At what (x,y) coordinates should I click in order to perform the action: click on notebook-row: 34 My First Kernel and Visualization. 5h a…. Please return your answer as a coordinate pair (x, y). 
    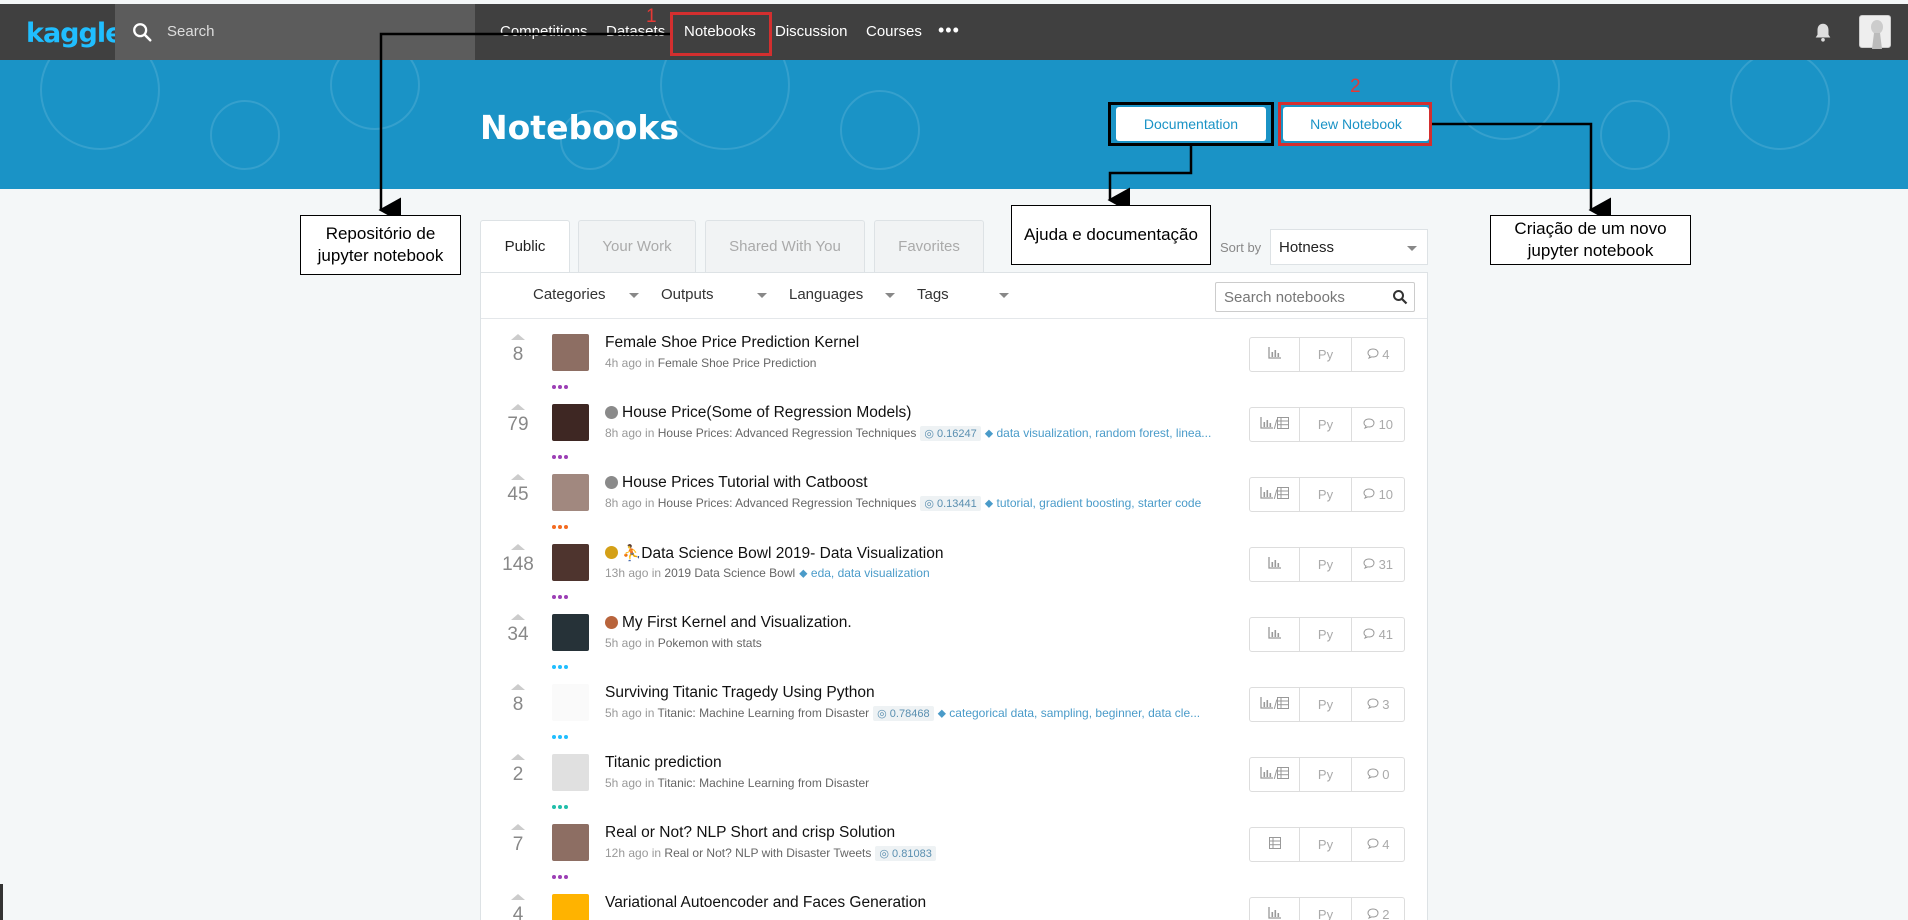
    Looking at the image, I should click on (954, 635).